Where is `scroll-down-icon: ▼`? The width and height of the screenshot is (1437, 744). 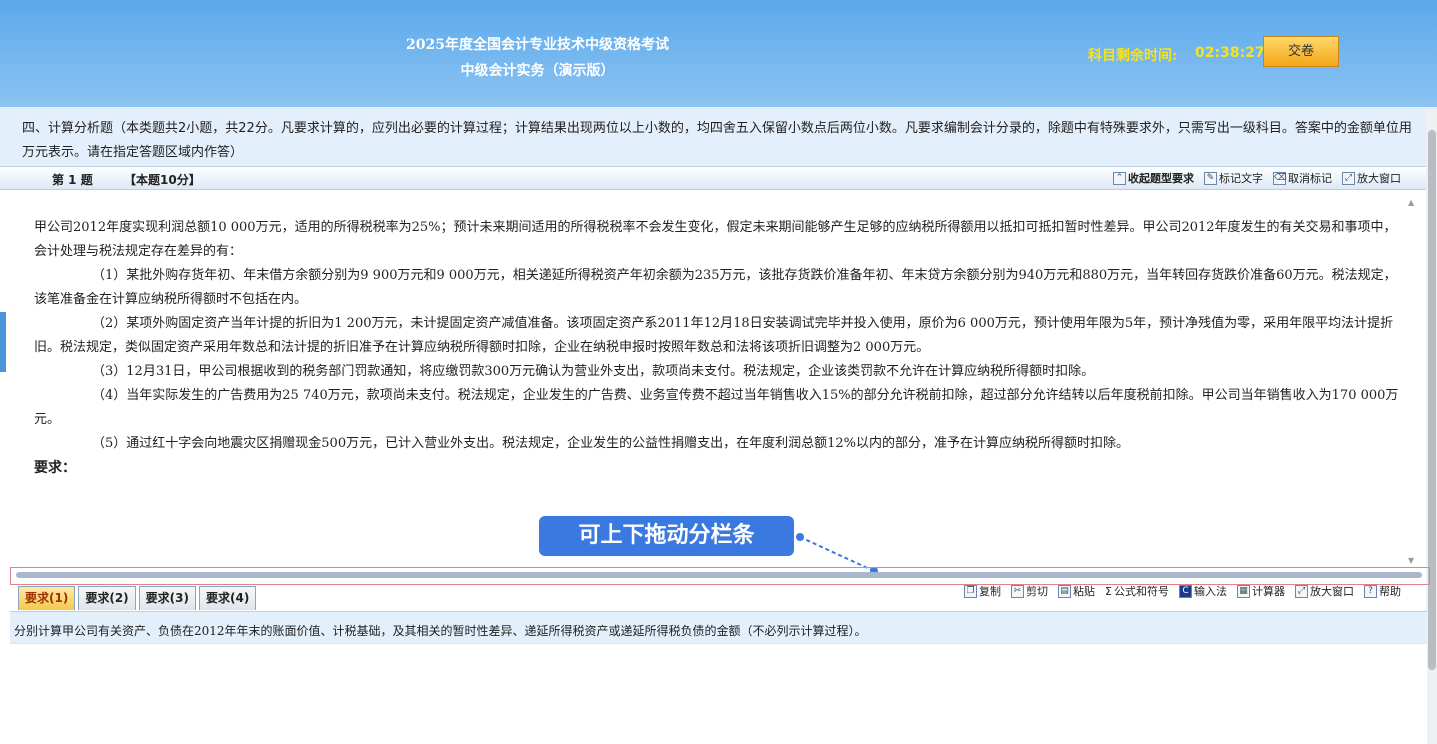
scroll-down-icon: ▼ is located at coordinates (1411, 560).